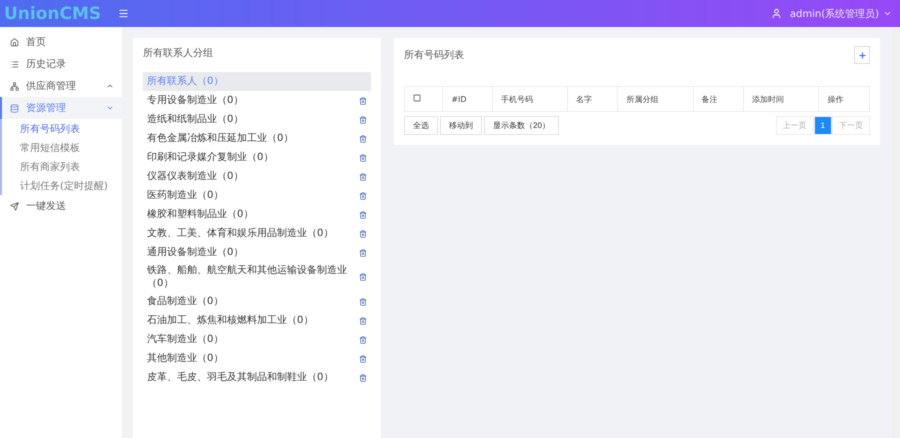 Image resolution: width=900 pixels, height=438 pixels. Describe the element at coordinates (834, 13) in the screenshot. I see `user-name: admin(系统管理员)` at that location.